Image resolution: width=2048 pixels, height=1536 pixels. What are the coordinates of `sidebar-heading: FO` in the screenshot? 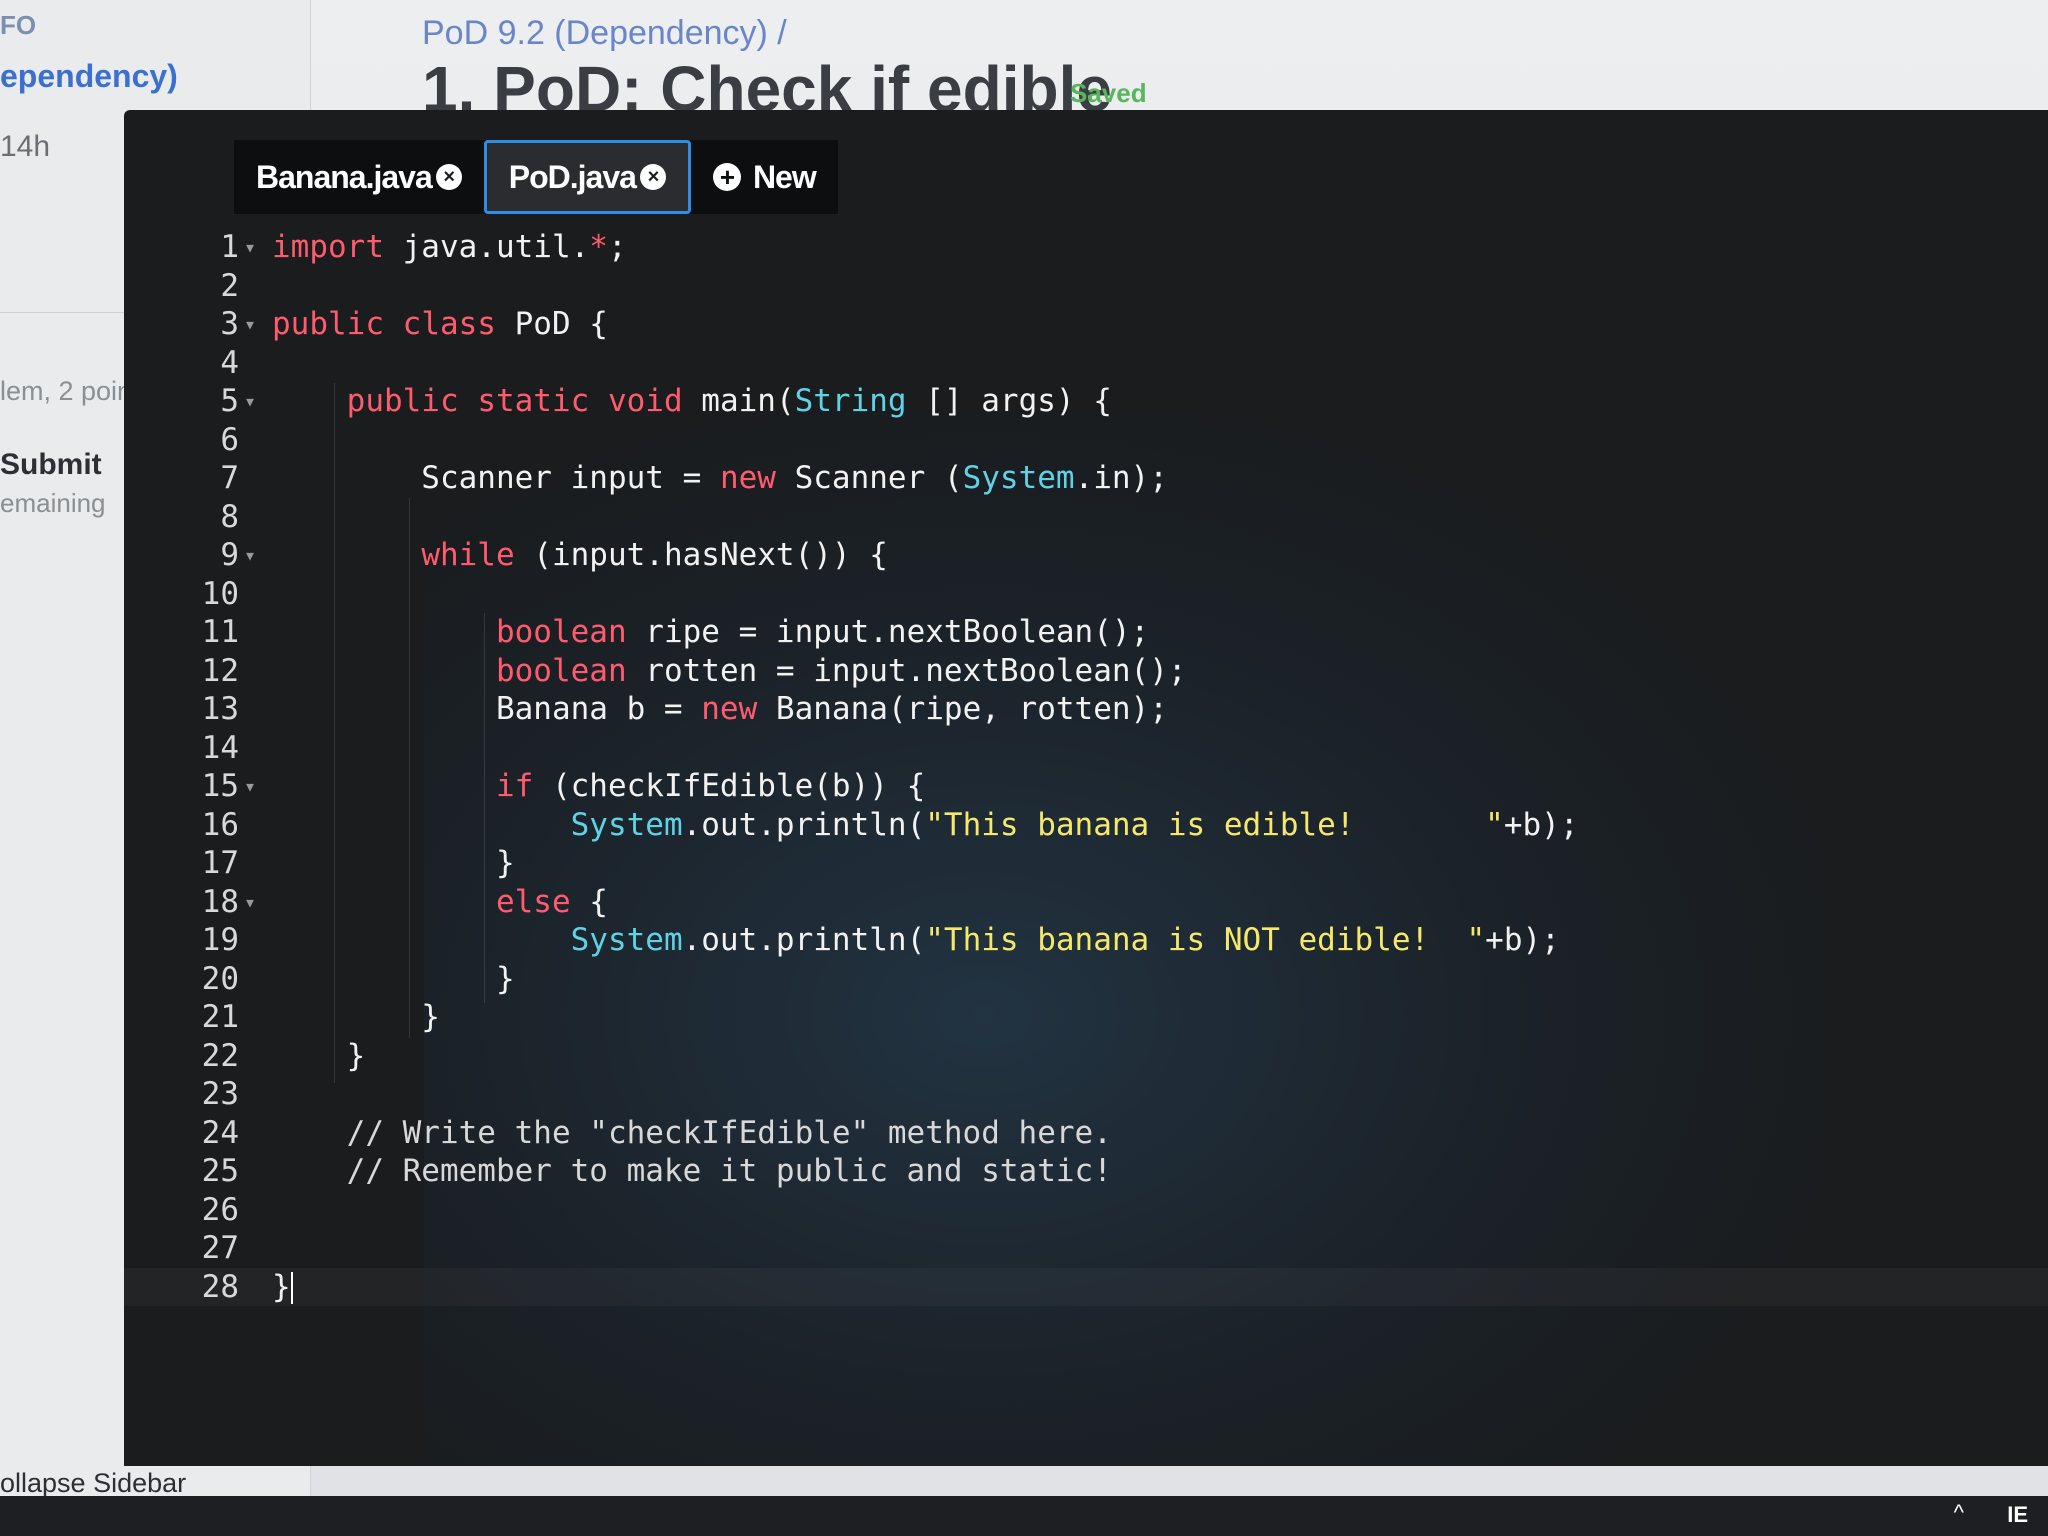 It's located at (18, 25).